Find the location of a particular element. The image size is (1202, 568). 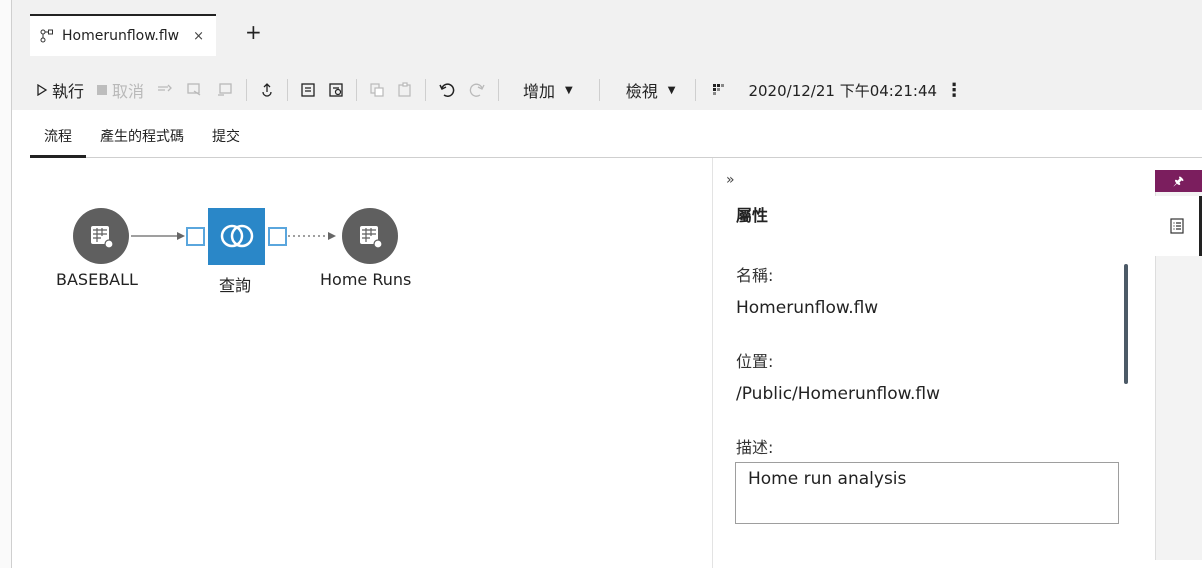

run-button: 執行 is located at coordinates (60, 90).